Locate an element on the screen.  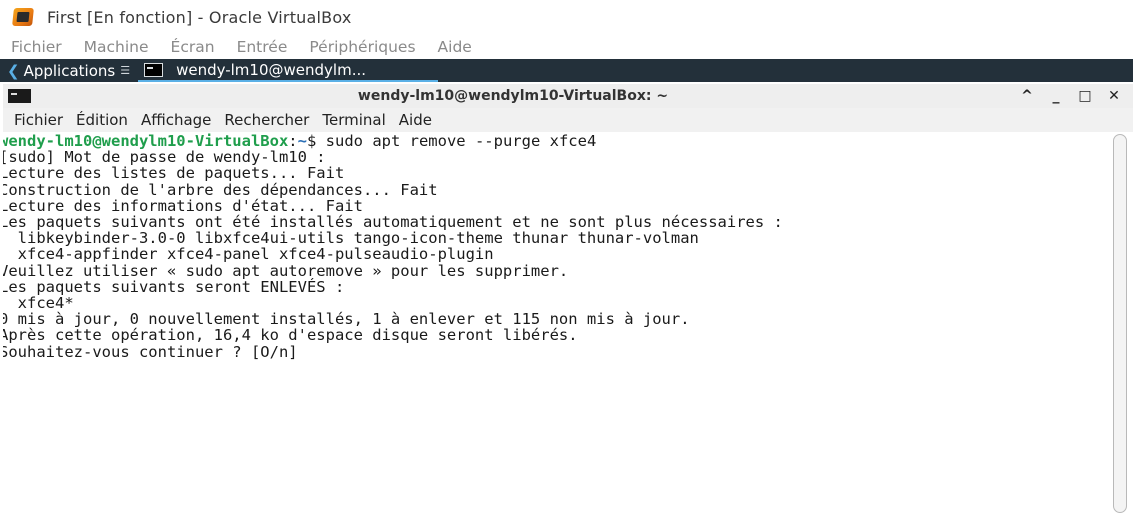
scrollbar-thumb is located at coordinates (1120, 323).